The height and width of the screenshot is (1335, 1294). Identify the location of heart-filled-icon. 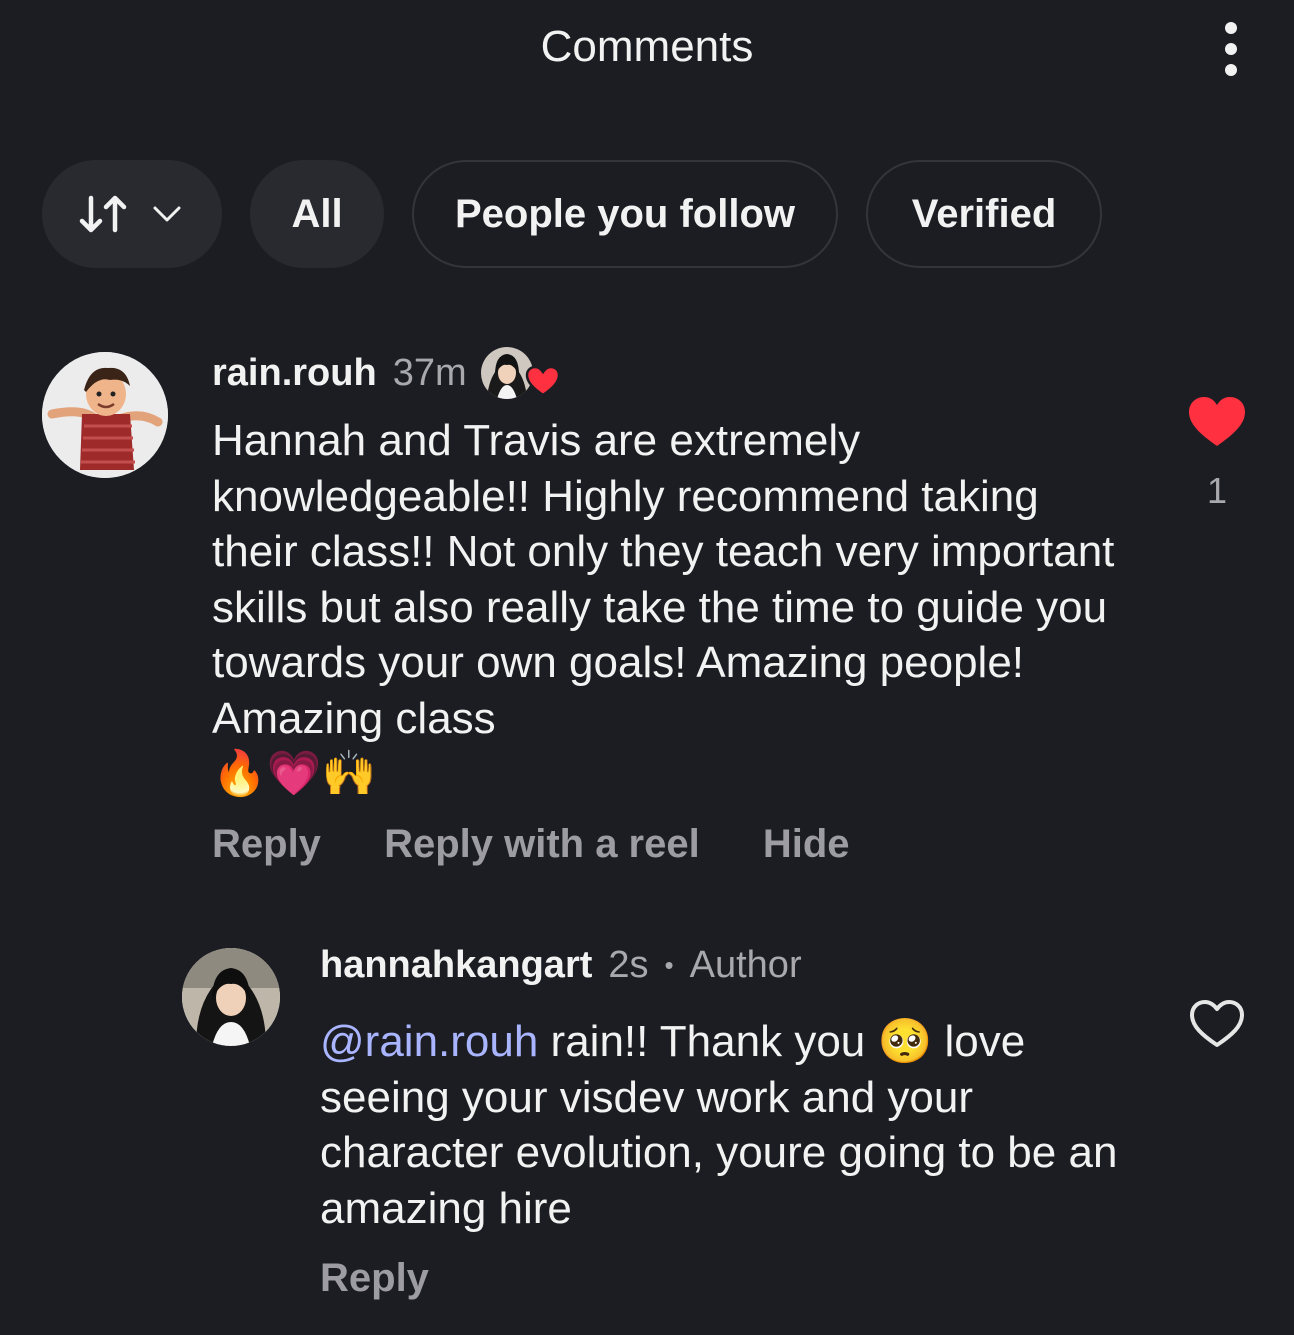
(1217, 421).